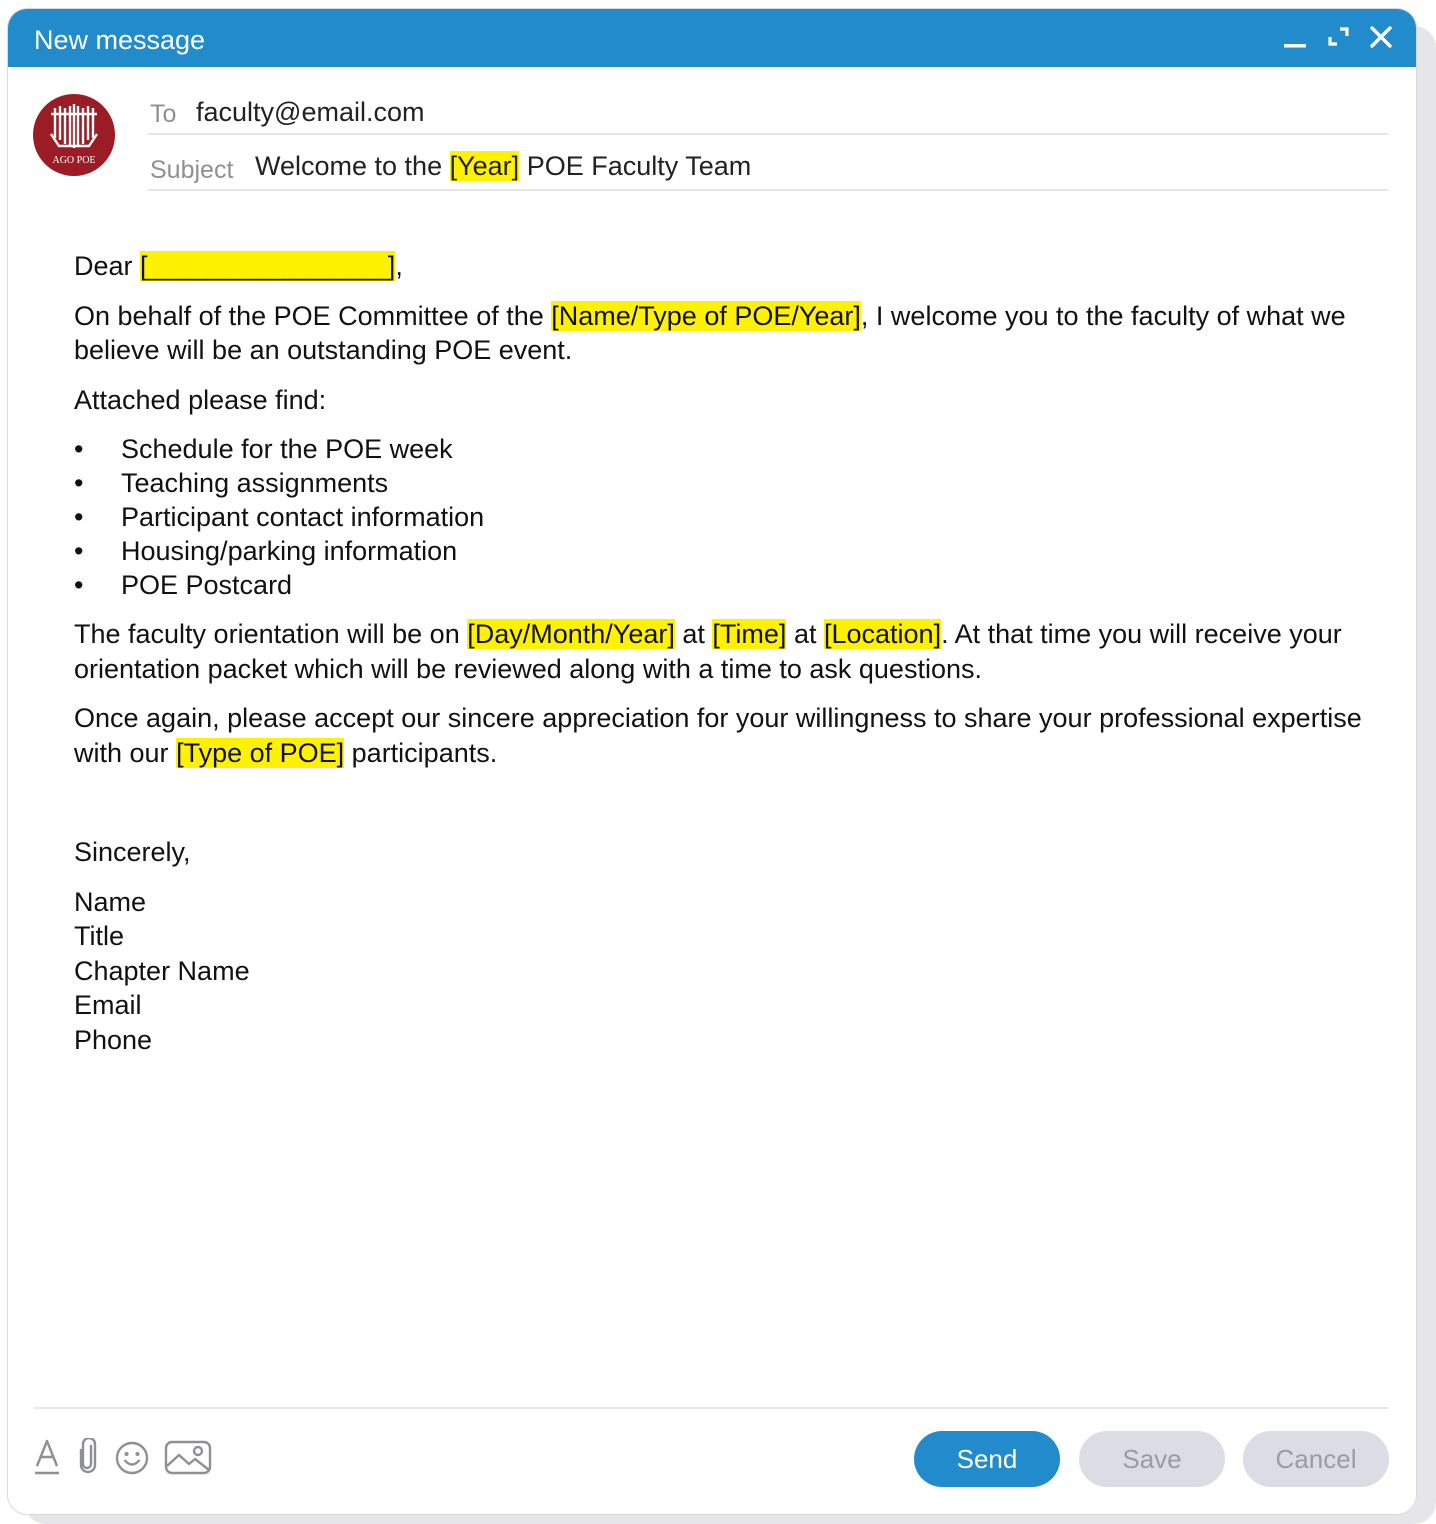 The image size is (1436, 1524). Describe the element at coordinates (163, 114) in the screenshot. I see `to-label: To` at that location.